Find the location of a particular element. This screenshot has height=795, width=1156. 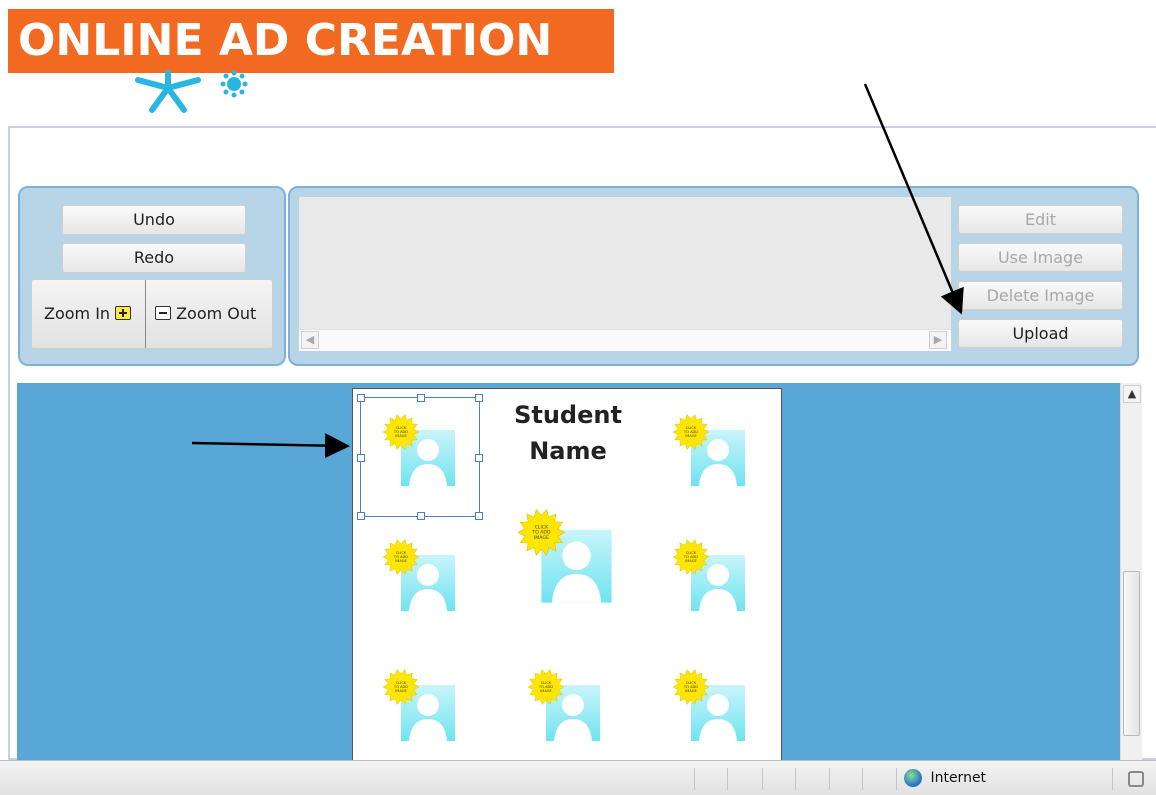

arrow-to-selection is located at coordinates (270, 446).